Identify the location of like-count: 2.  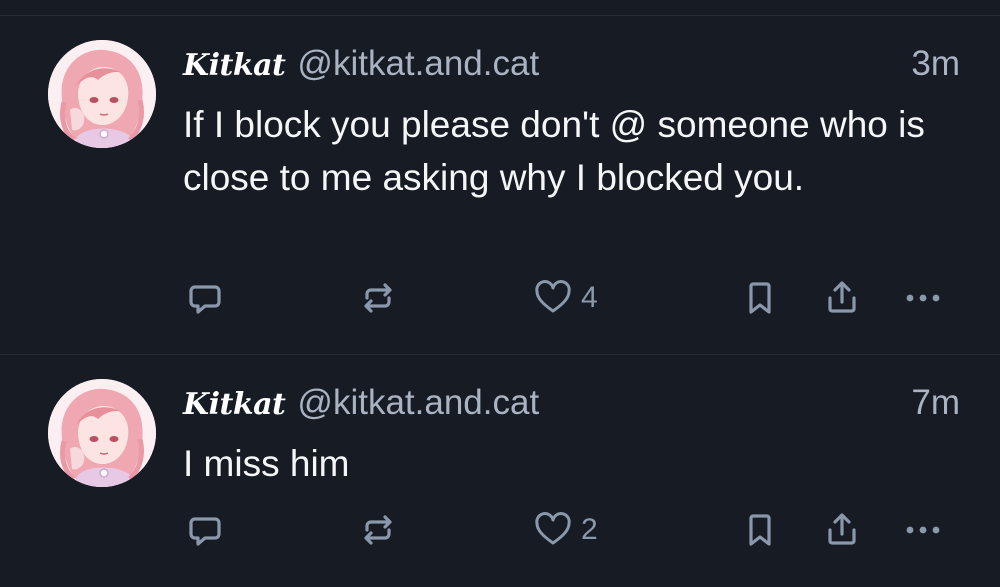
(589, 529).